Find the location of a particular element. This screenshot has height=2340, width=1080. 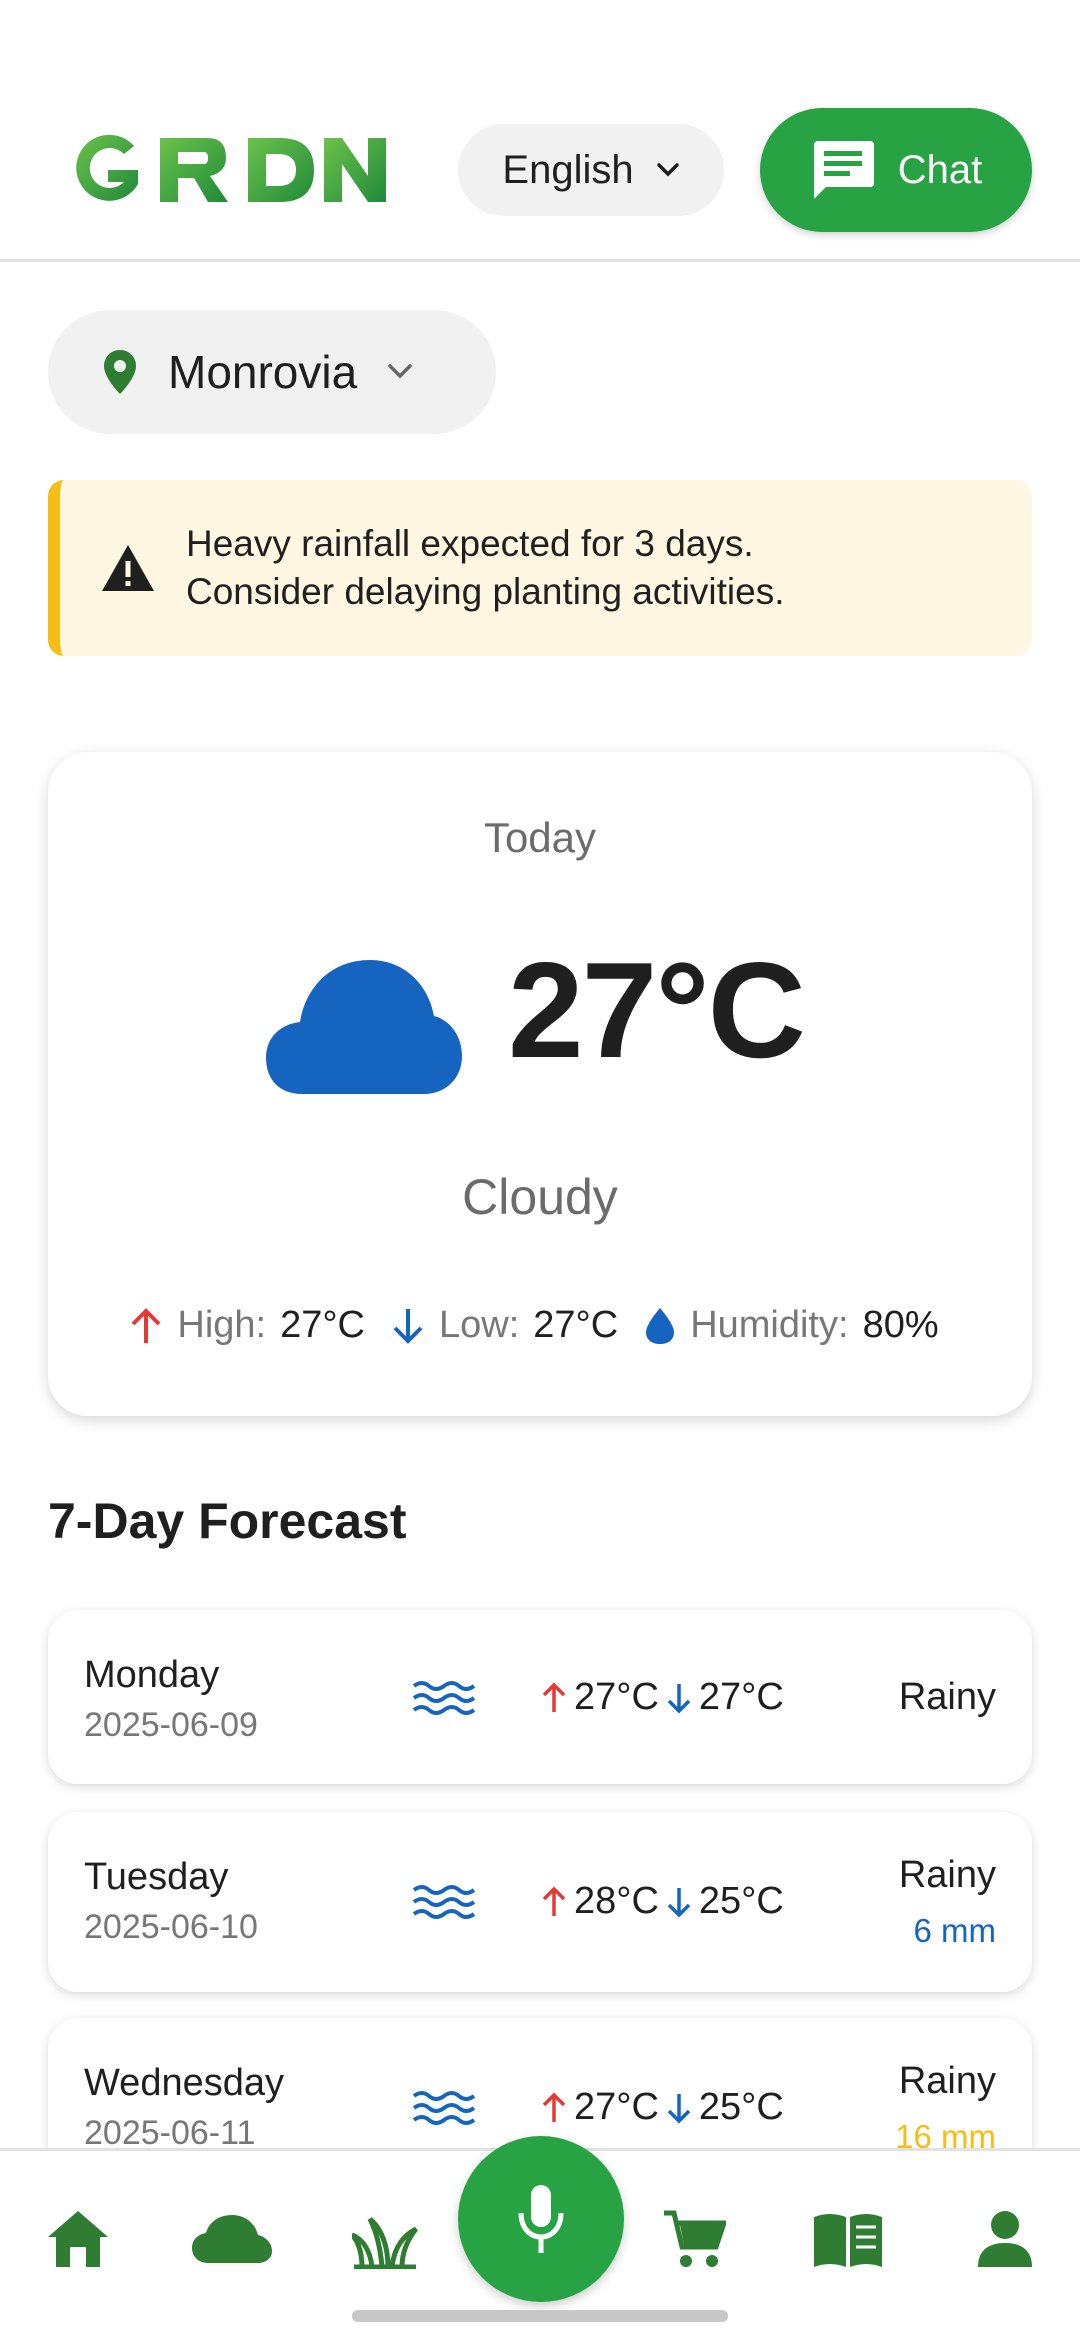

today-label: Today is located at coordinates (540, 837).